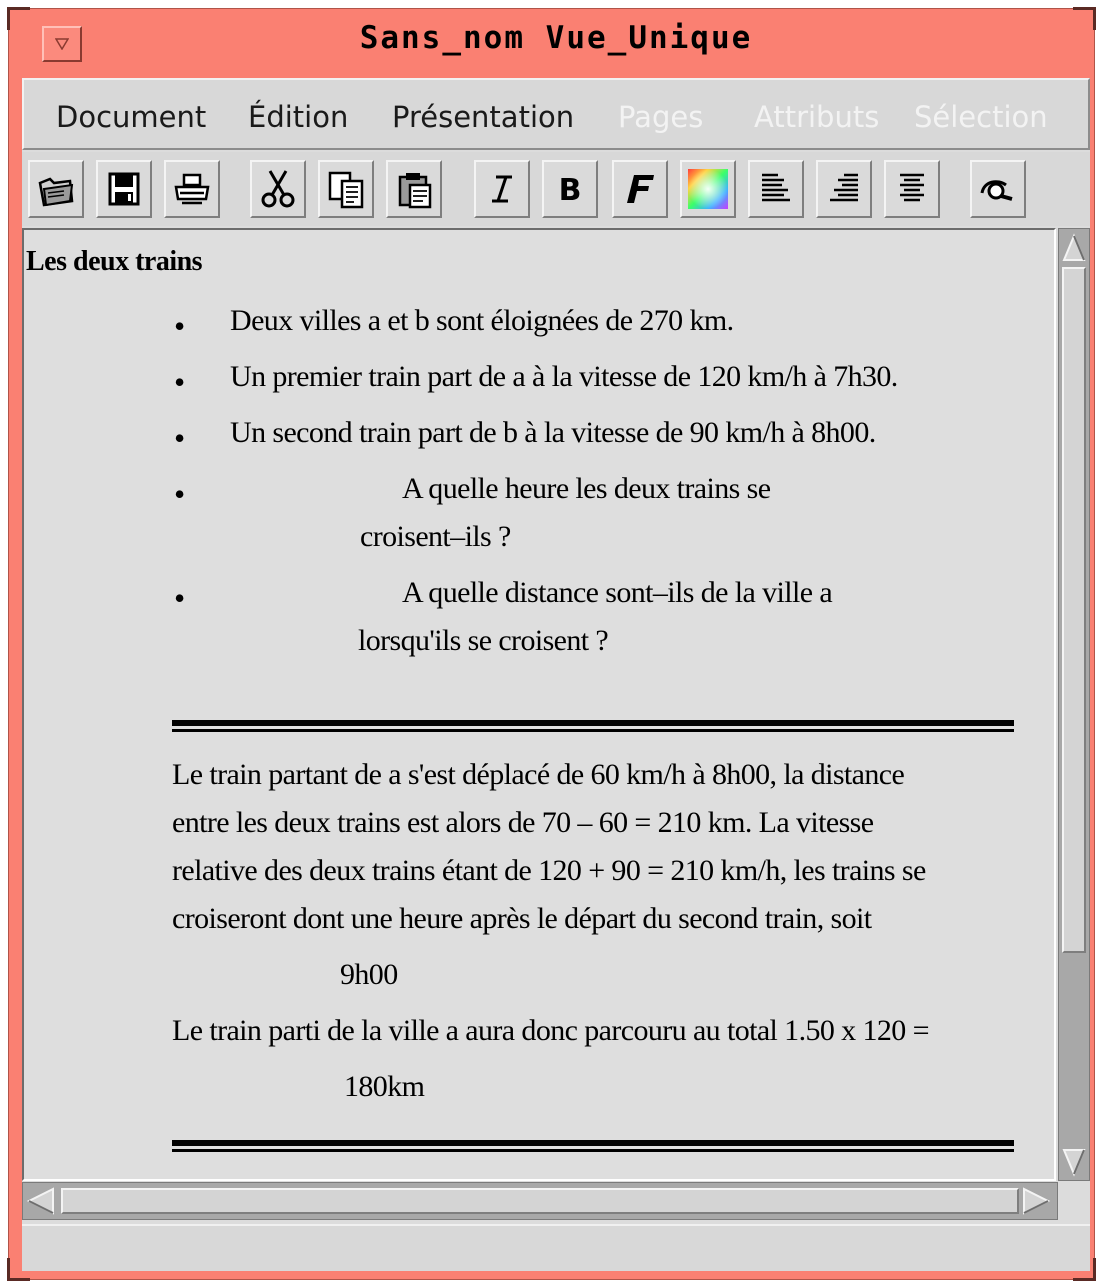  I want to click on align-right-button, so click(844, 189).